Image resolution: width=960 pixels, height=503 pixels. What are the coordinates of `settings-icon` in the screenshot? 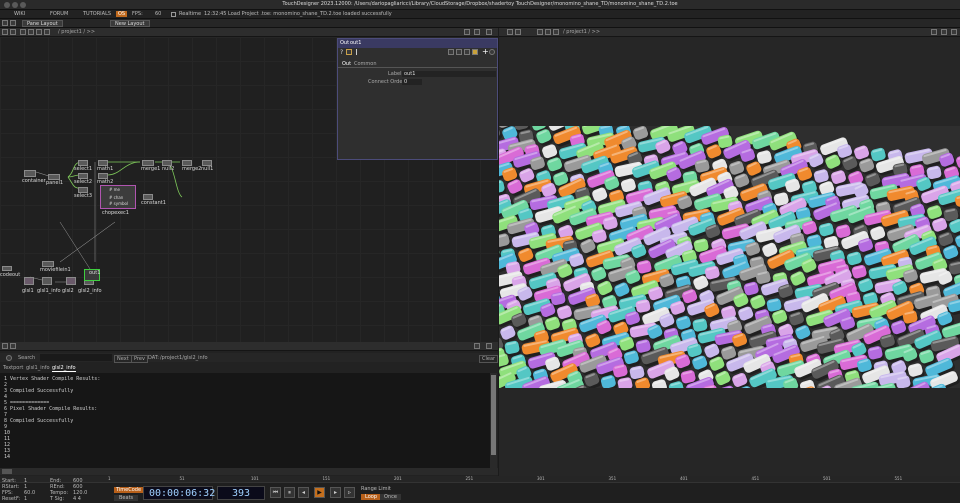 It's located at (475, 52).